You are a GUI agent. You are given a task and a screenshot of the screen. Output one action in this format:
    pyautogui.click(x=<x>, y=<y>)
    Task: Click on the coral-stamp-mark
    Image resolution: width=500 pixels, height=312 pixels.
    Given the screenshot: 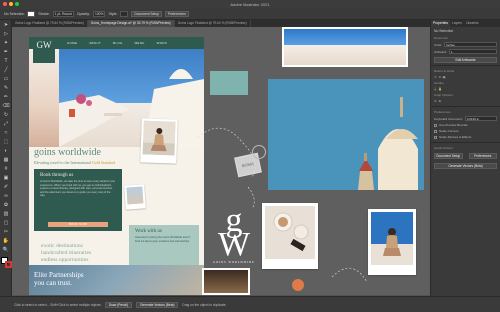 What is the action you would take?
    pyautogui.click(x=298, y=285)
    